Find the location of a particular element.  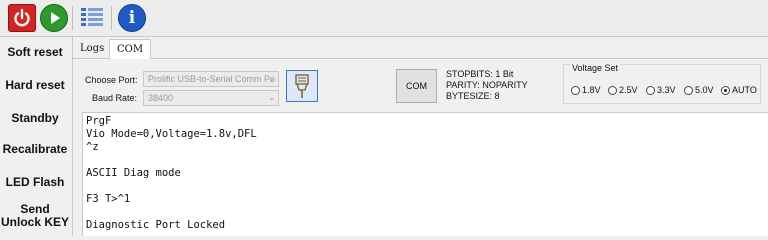

voltage-radio-2-5v: 2.5V is located at coordinates (623, 90).